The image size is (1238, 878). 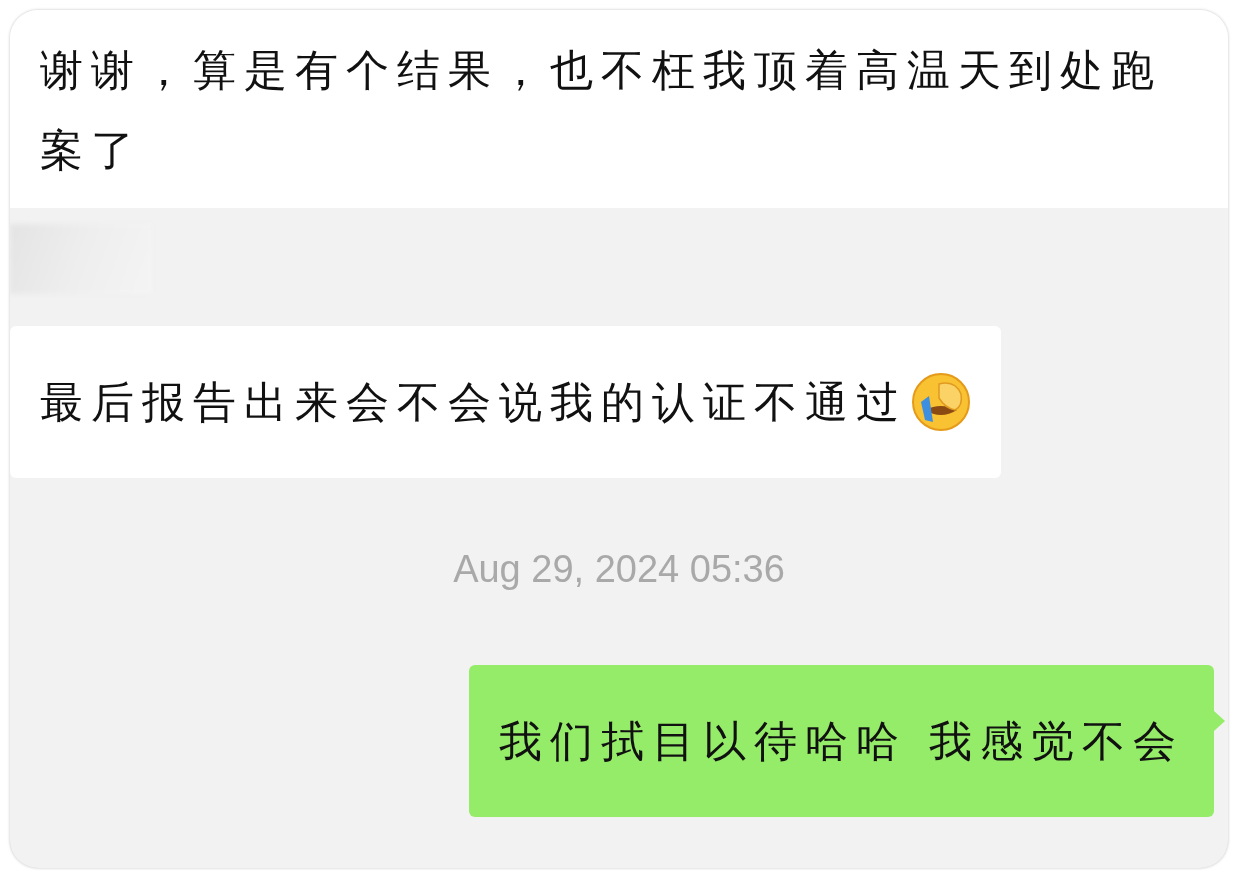 I want to click on message-text: 案了, so click(x=91, y=150).